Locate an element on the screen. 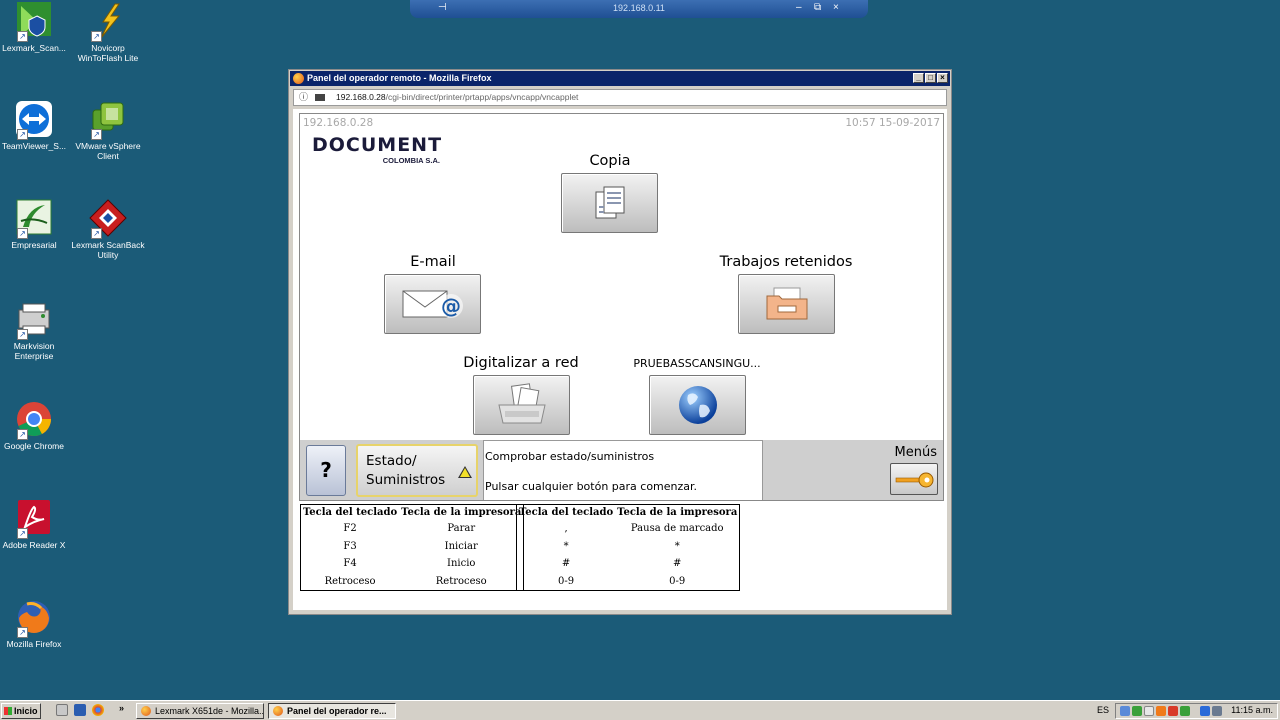 This screenshot has height=720, width=1280. desktop-icon-empresarial: ↗ Empresarial is located at coordinates (36, 224).